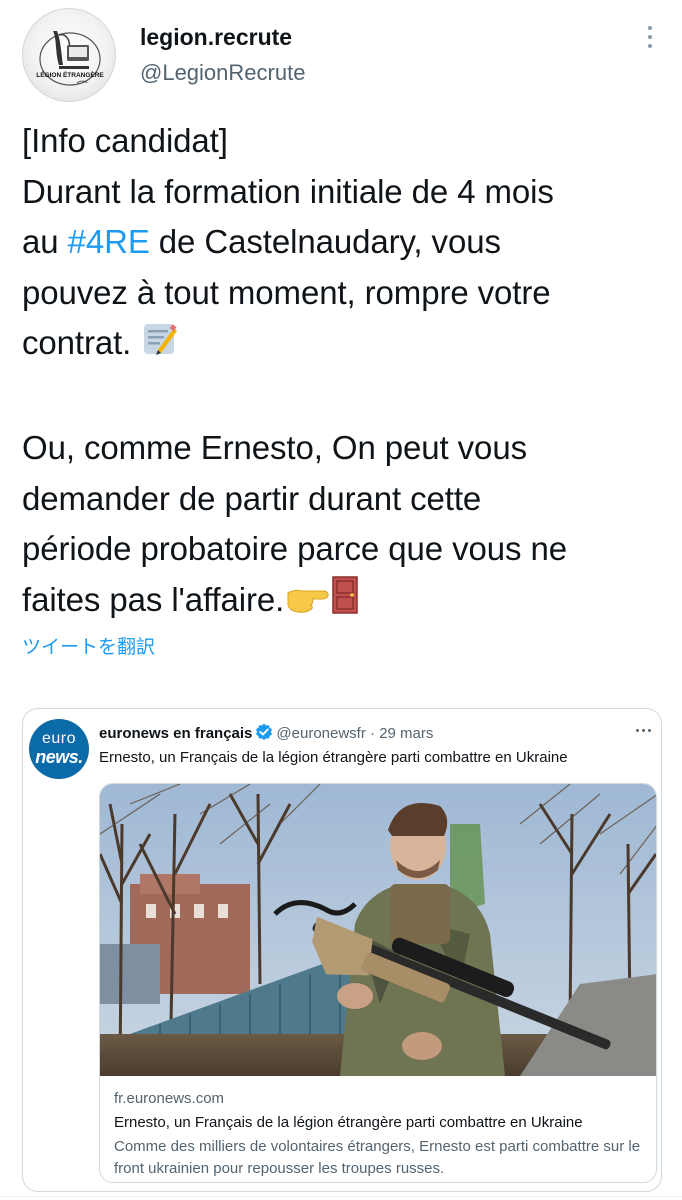  What do you see at coordinates (70, 58) in the screenshot?
I see `legion-logo-icon: LÉGION ÉTRANGÈRE` at bounding box center [70, 58].